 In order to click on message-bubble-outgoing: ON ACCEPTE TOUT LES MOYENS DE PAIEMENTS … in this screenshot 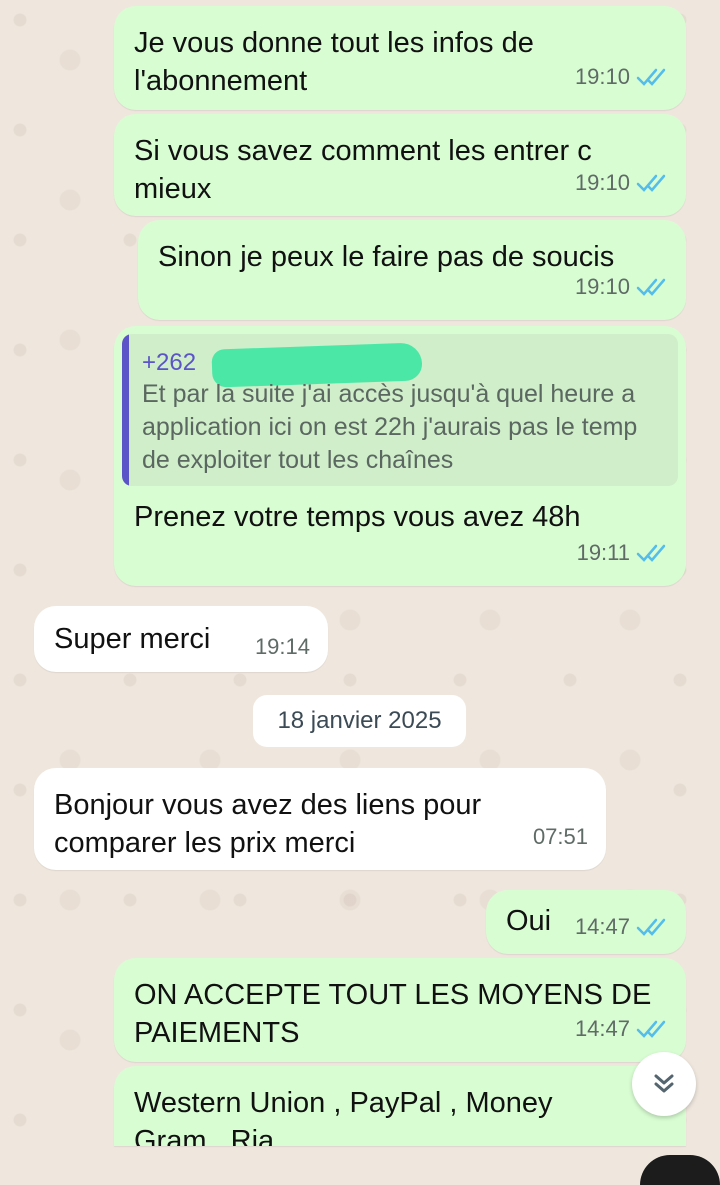, I will do `click(400, 1010)`.